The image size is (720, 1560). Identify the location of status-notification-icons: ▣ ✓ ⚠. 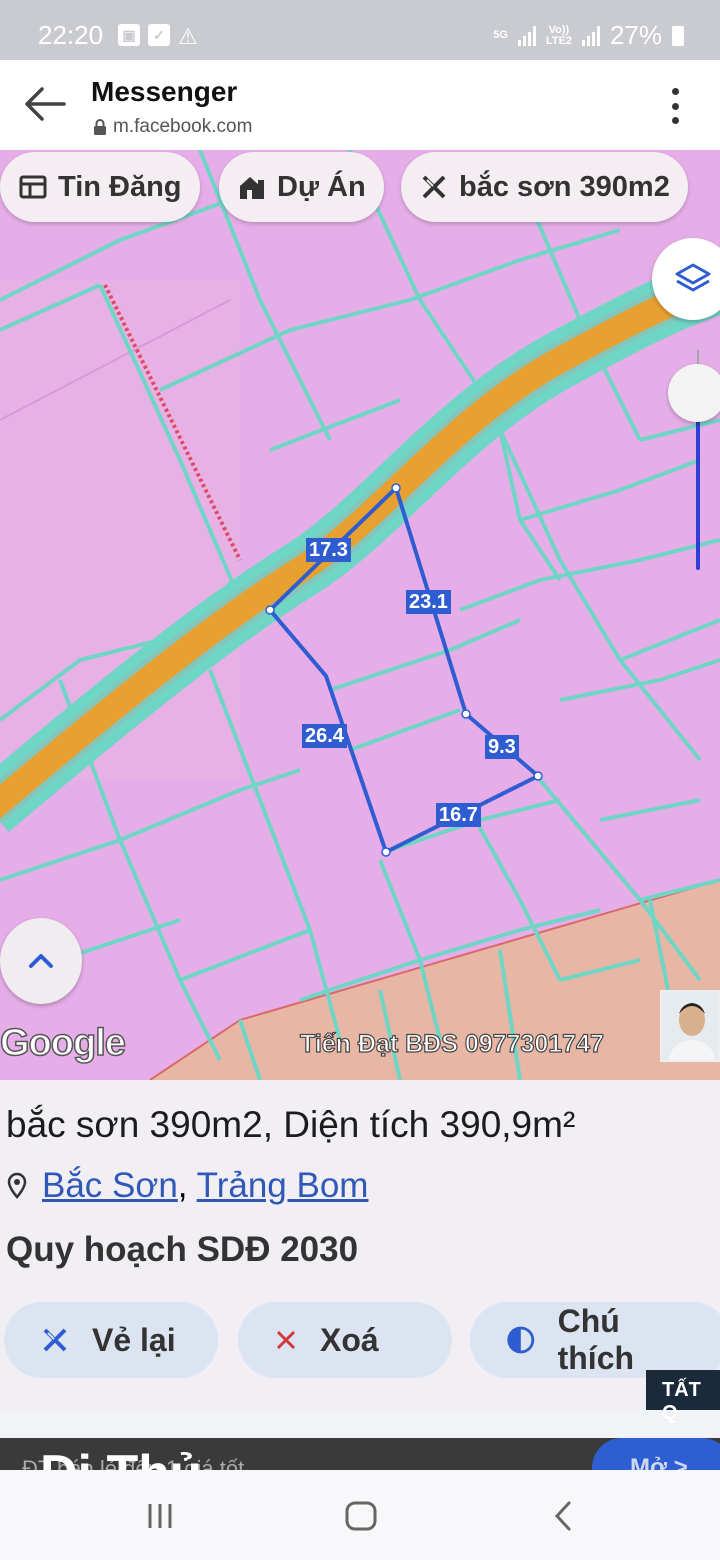
(158, 37).